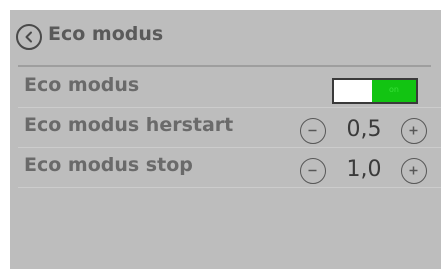 This screenshot has height=269, width=441. Describe the element at coordinates (129, 125) in the screenshot. I see `setting-label: Eco modus herstart` at that location.